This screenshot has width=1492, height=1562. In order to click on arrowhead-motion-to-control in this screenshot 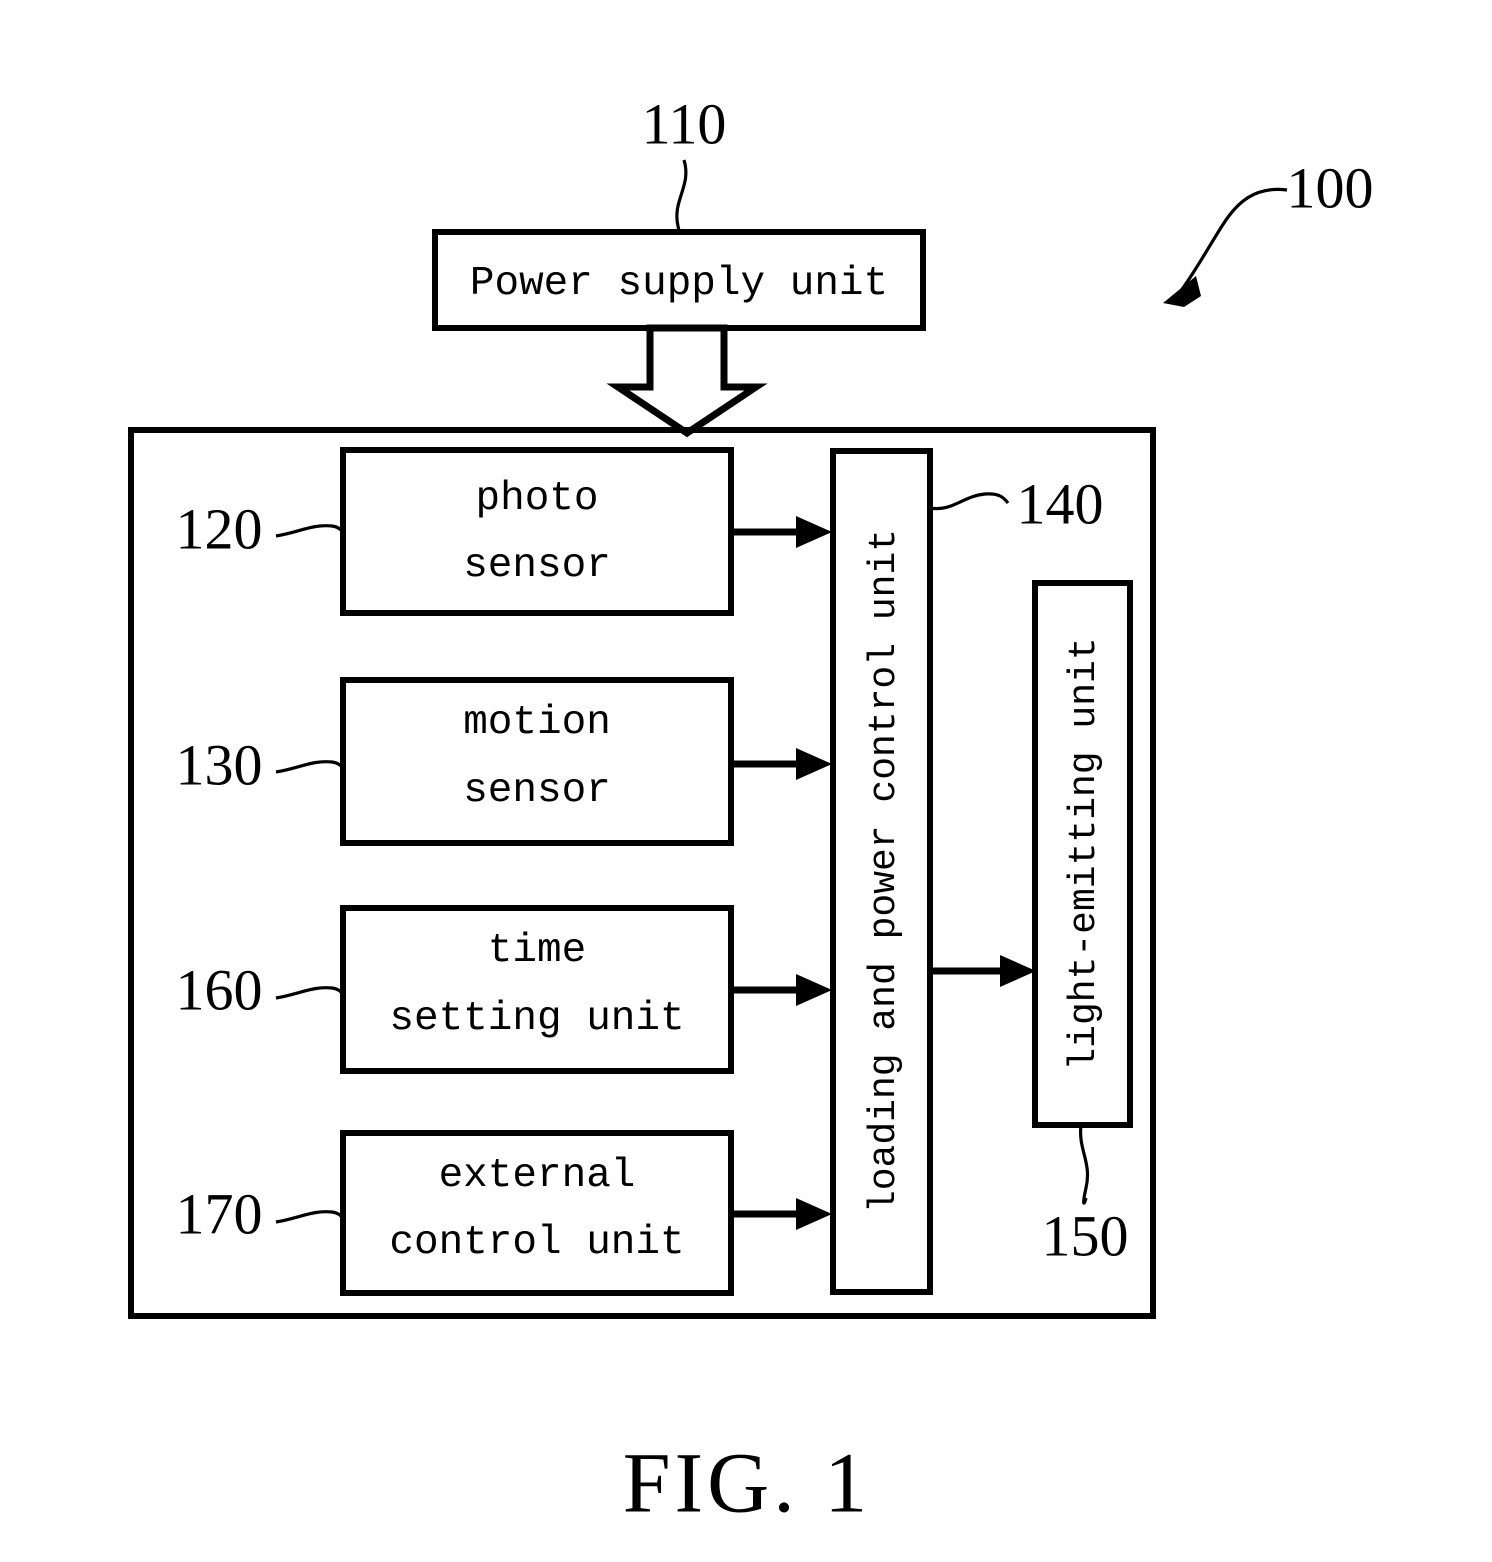, I will do `click(814, 764)`.